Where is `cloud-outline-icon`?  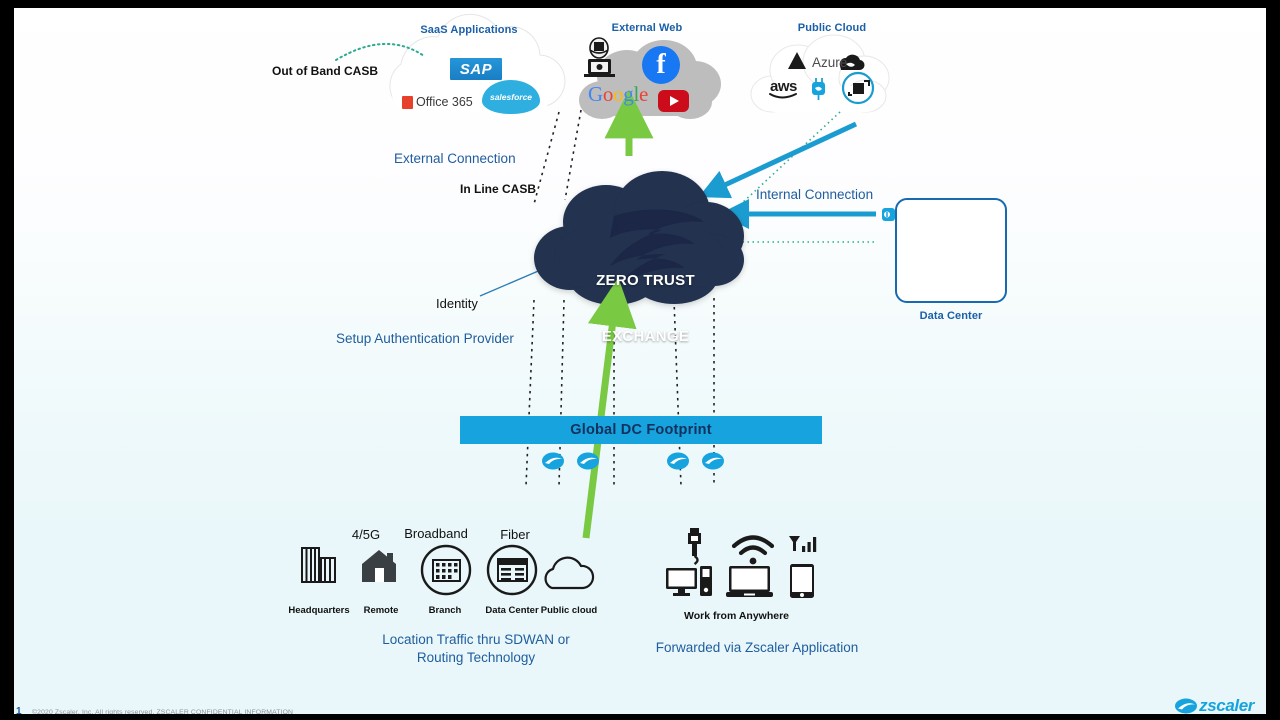
cloud-outline-icon is located at coordinates (569, 573).